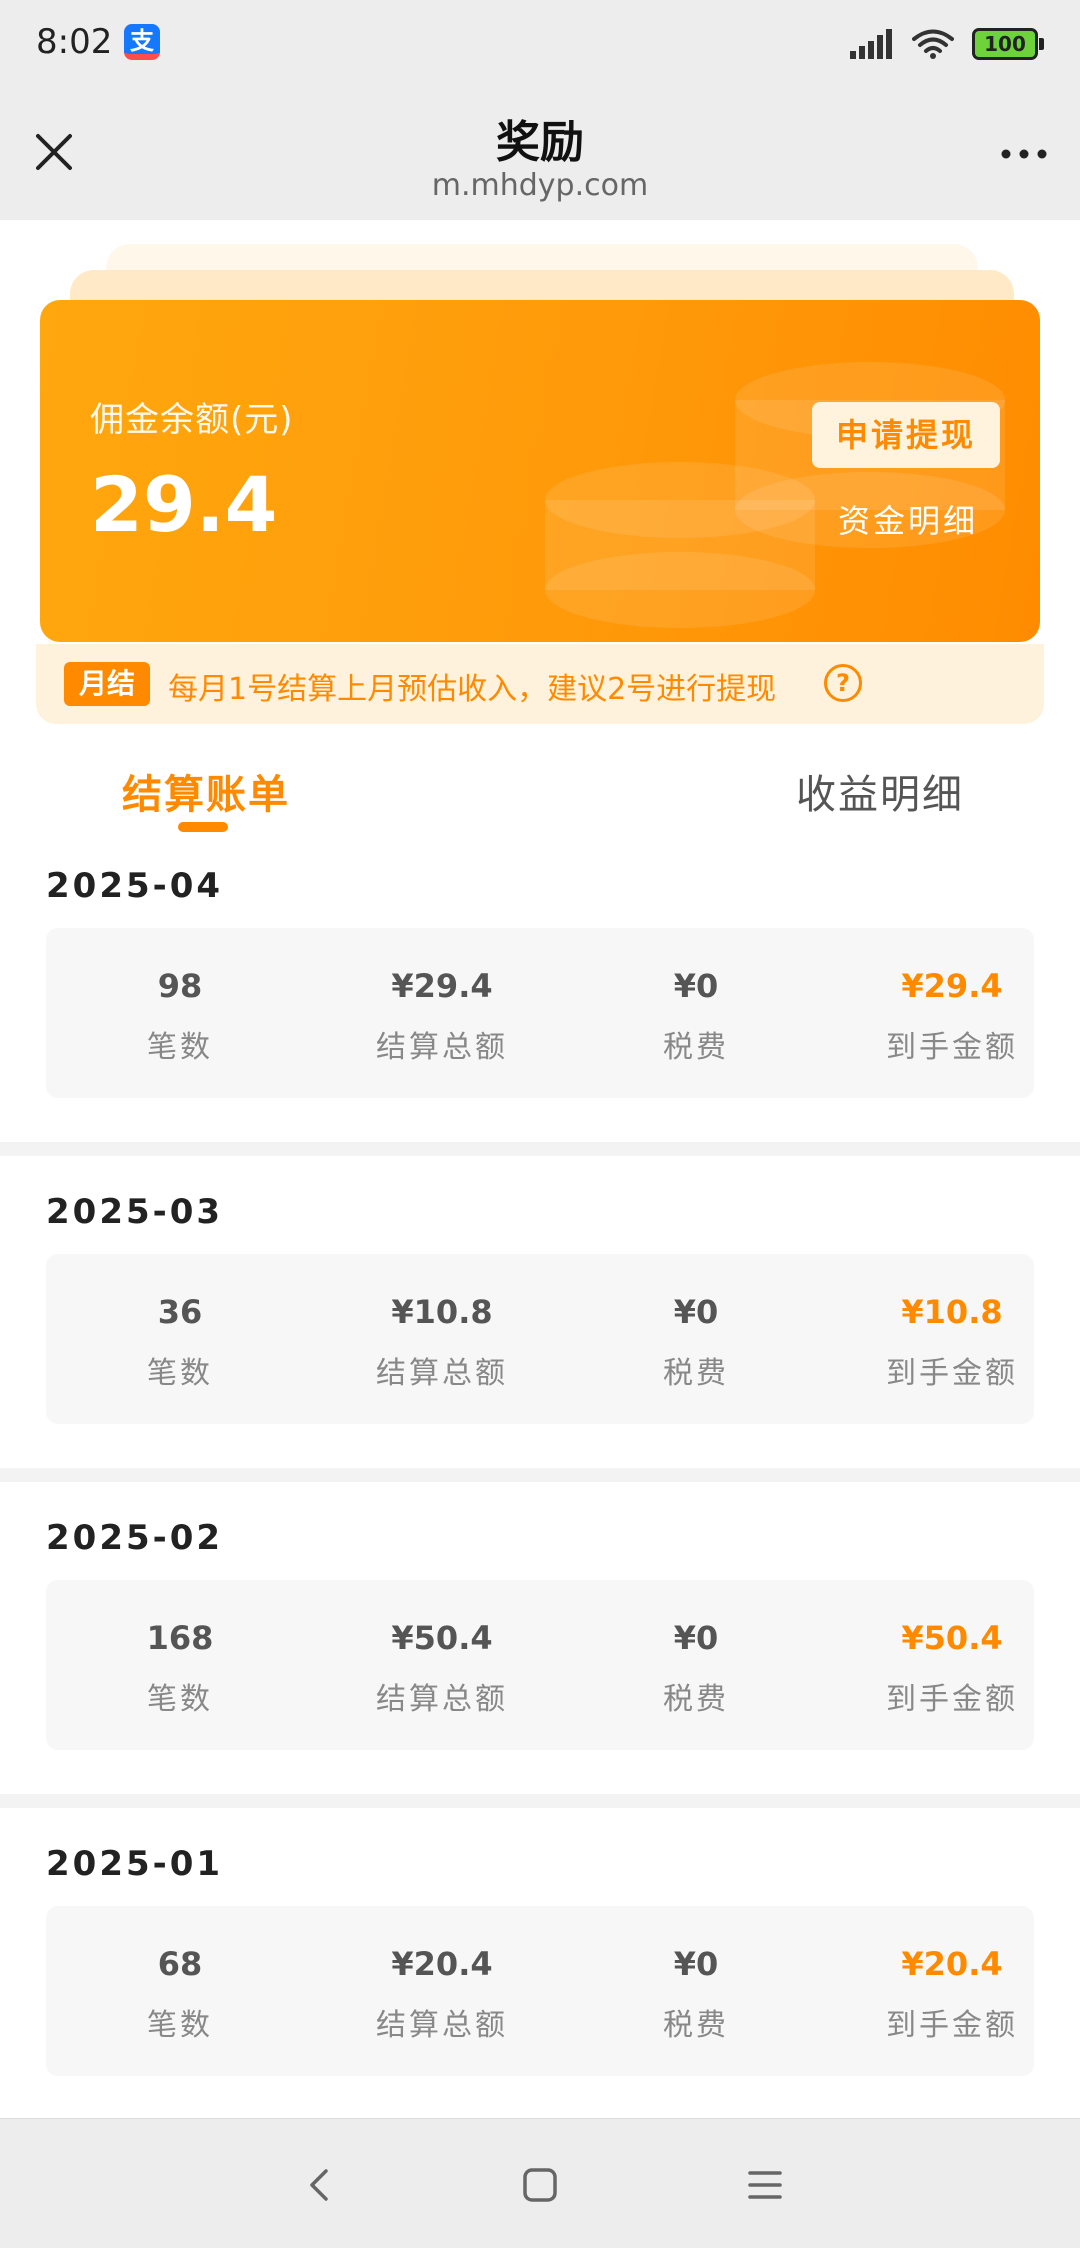 The image size is (1080, 2248). I want to click on help-icon: ?, so click(843, 683).